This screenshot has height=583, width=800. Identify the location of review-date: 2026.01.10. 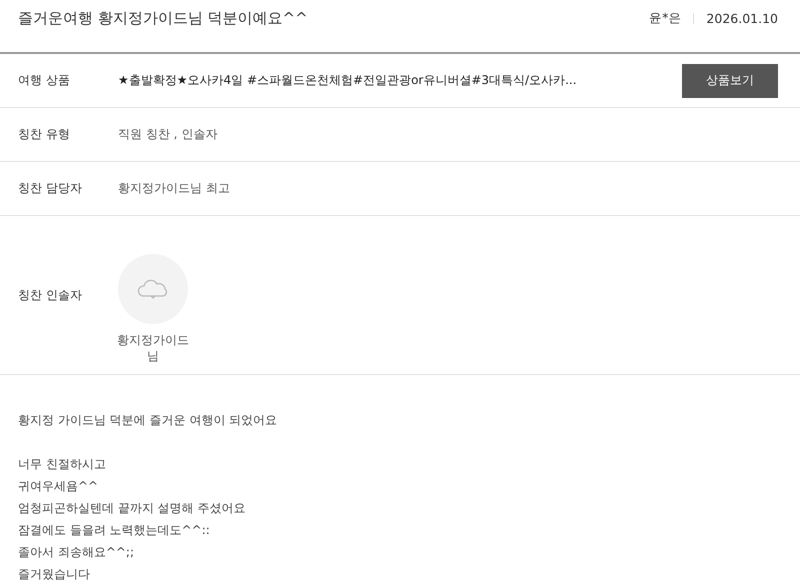
(742, 18).